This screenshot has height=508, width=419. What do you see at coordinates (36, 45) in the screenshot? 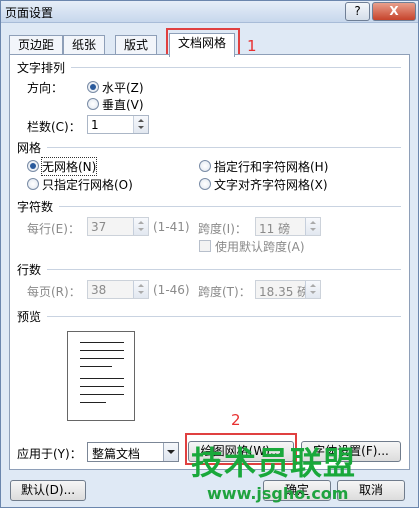
I see `tab-margins: 页边距` at bounding box center [36, 45].